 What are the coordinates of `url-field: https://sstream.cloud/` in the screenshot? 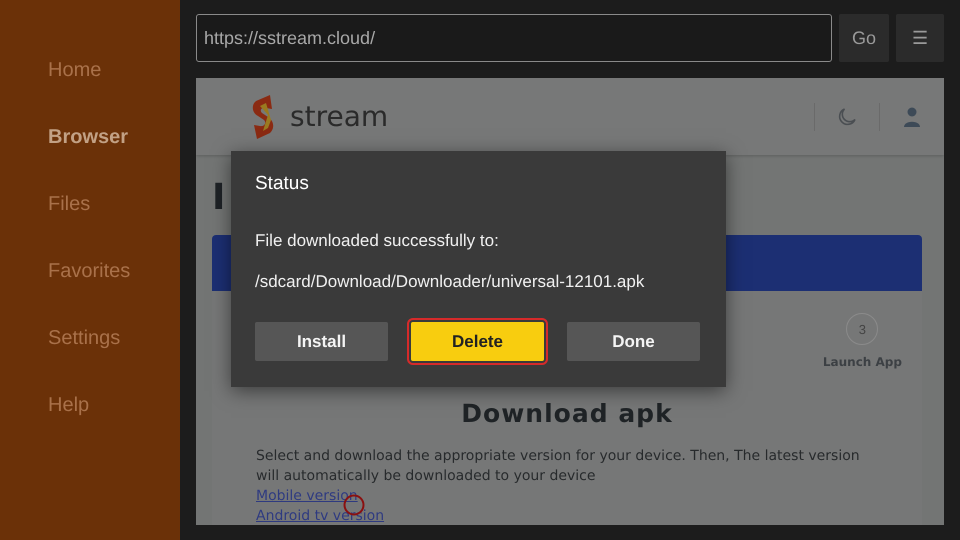 It's located at (514, 38).